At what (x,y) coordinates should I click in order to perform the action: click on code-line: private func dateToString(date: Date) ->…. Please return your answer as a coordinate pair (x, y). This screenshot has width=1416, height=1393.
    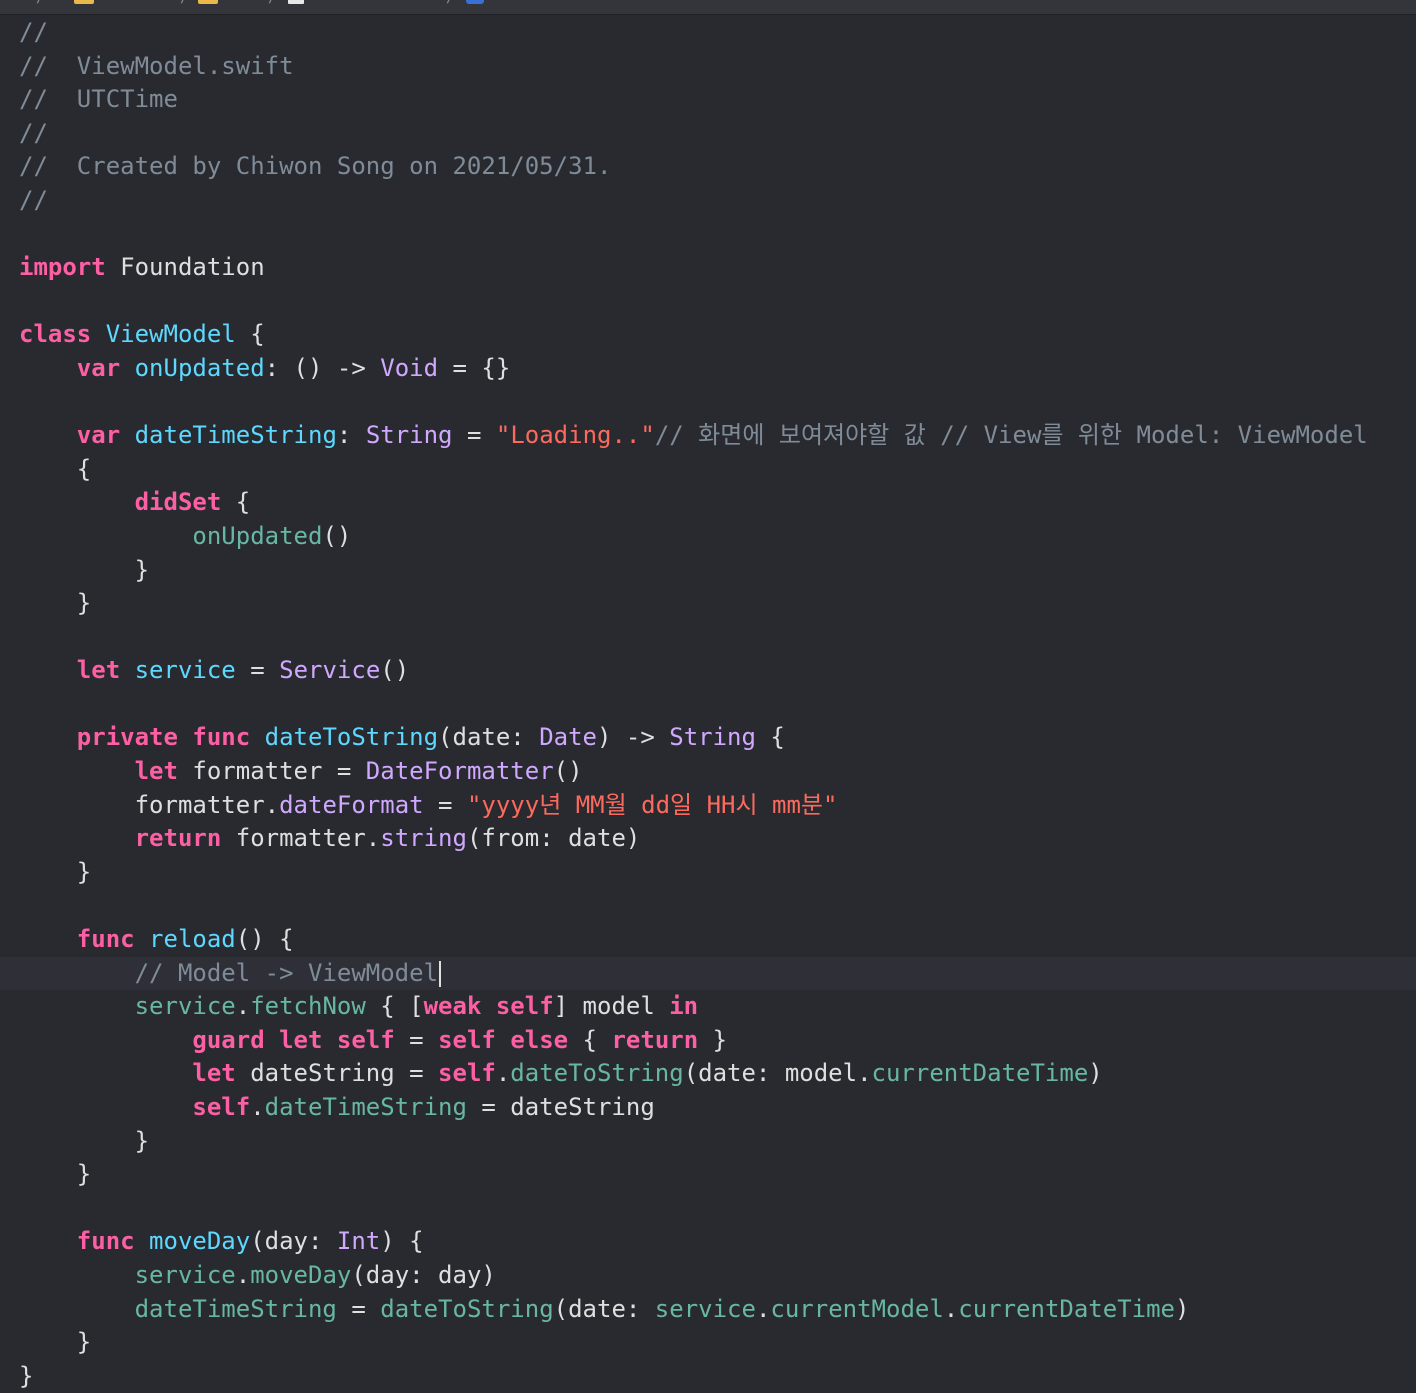
    Looking at the image, I should click on (708, 738).